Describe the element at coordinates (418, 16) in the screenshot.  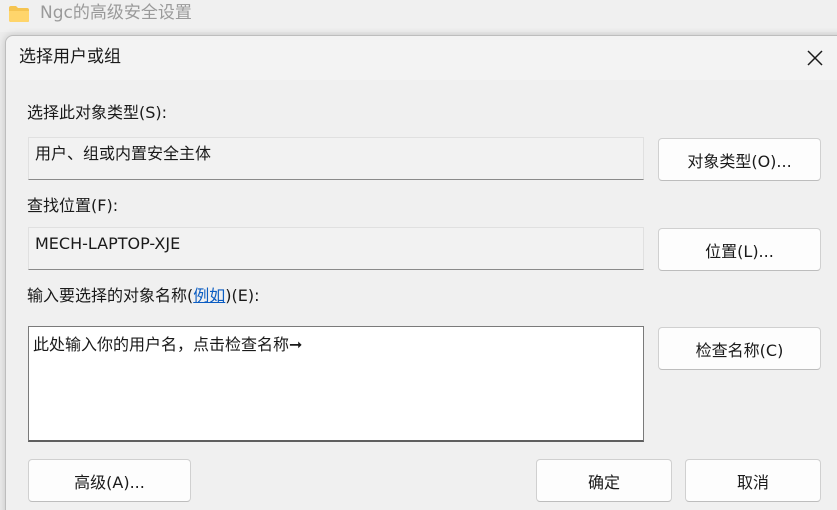
I see `parent-window-titlebar: Ngc的高级安全设置` at that location.